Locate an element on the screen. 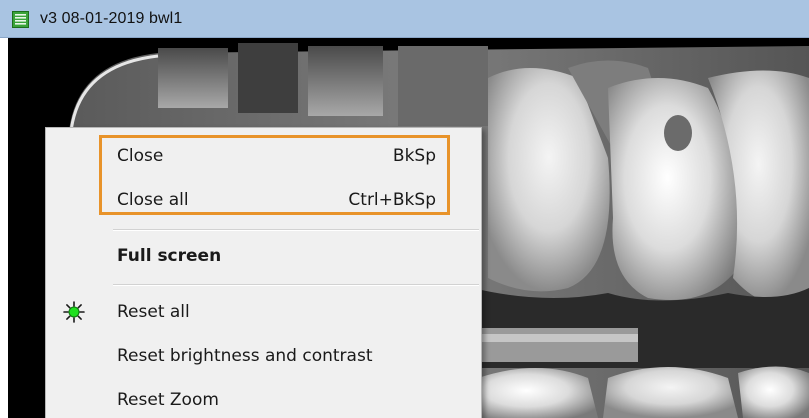 Image resolution: width=809 pixels, height=418 pixels. list-document-icon is located at coordinates (20, 19).